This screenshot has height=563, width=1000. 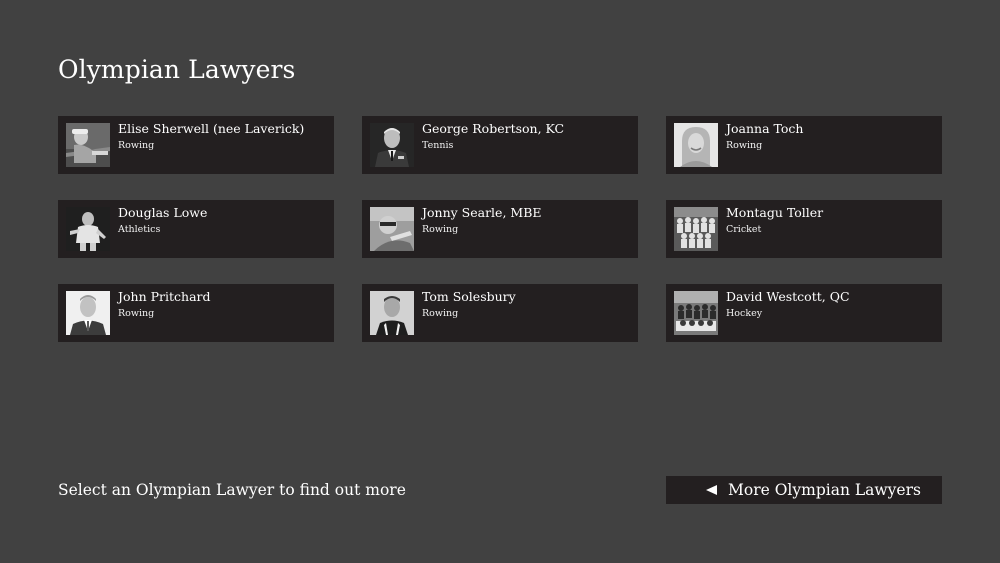 I want to click on lawyer-name: Jonny Searle, MBE, so click(x=482, y=212).